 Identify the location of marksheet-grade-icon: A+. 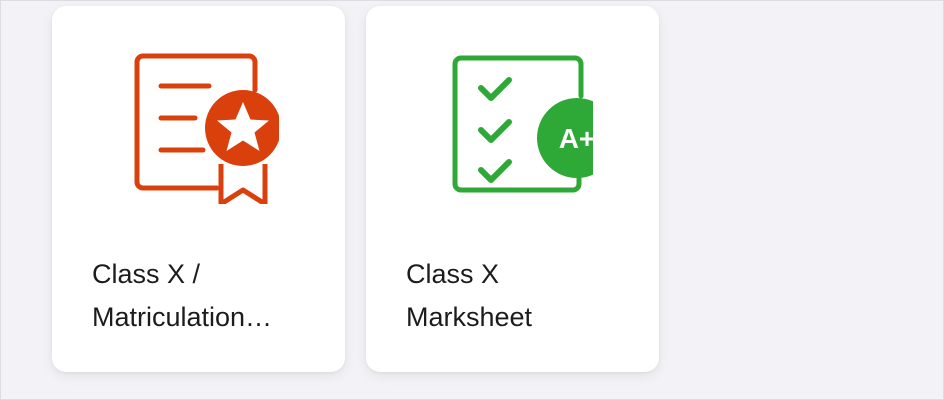
(513, 124).